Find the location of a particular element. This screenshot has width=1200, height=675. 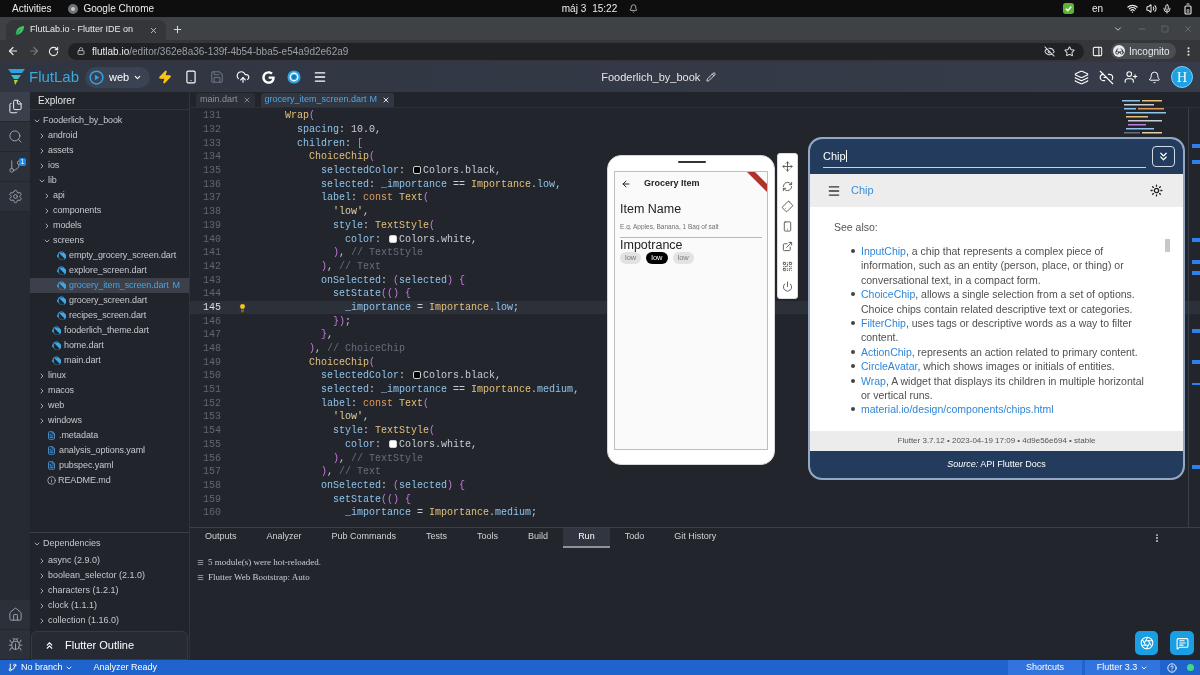

tree-item: linux is located at coordinates (52, 375).